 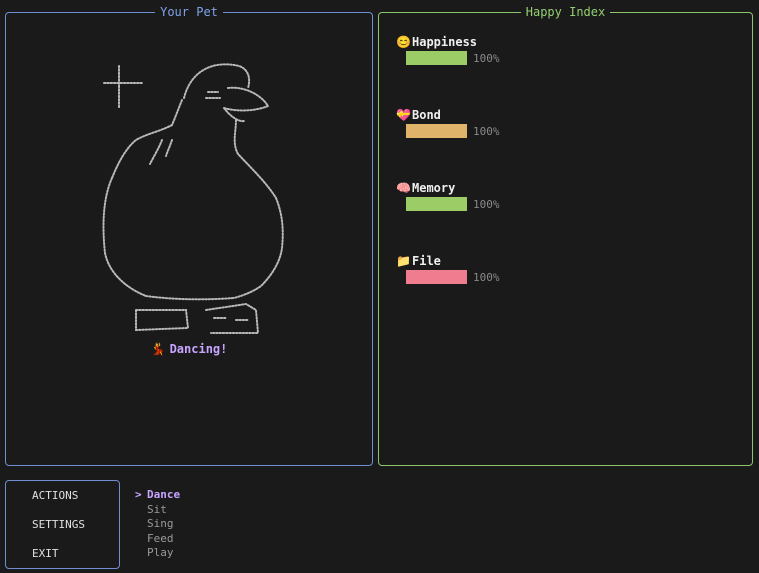 I want to click on happy-index-title: Happy Index, so click(x=565, y=12).